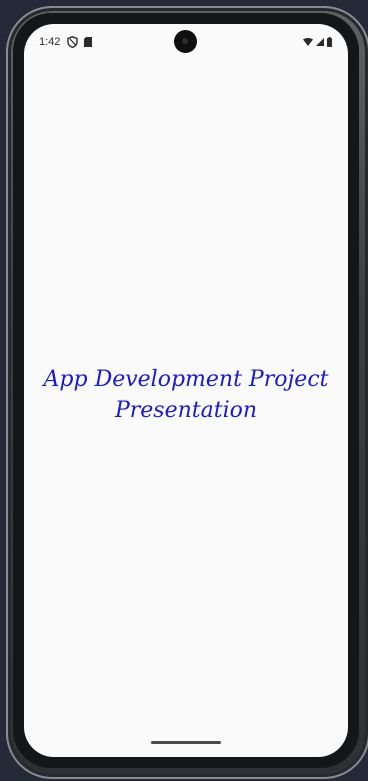  I want to click on title-line-1: App Development Project, so click(186, 379).